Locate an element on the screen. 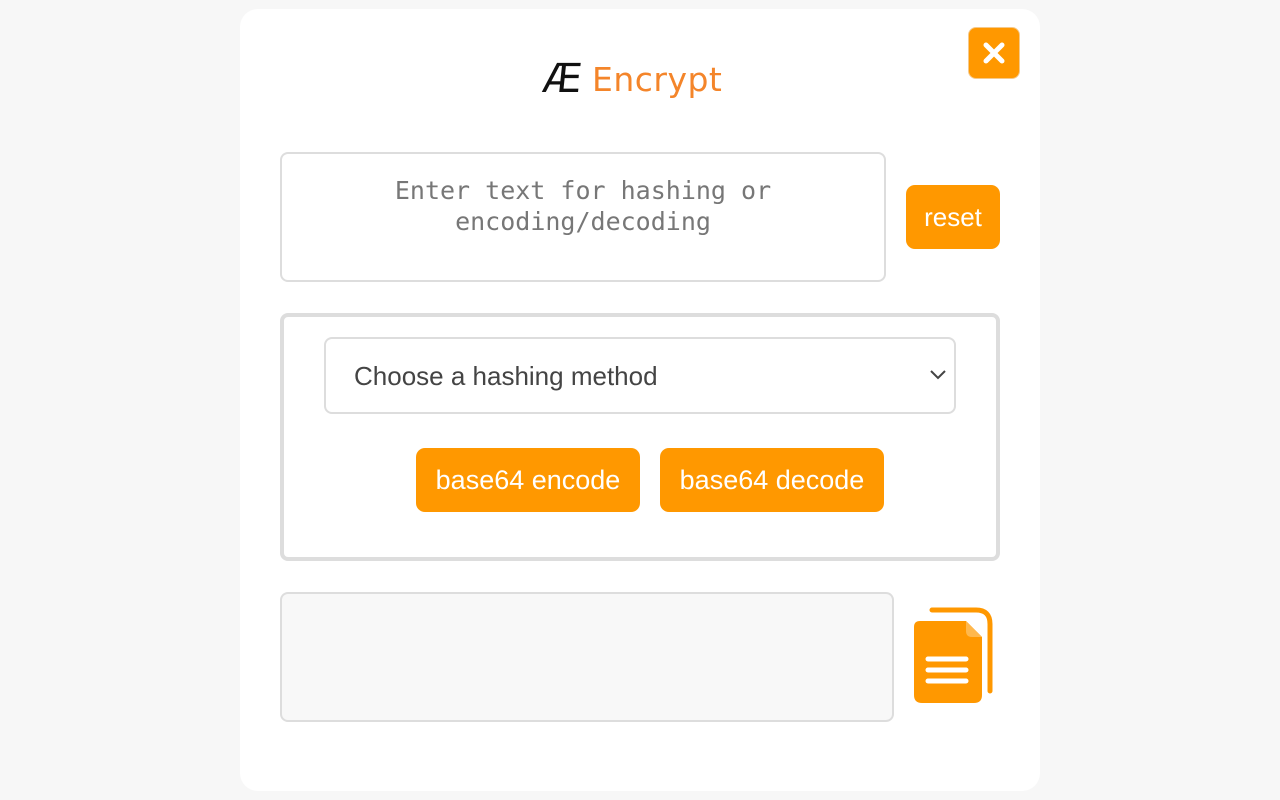  hashing-method-select: Choose a hashing method is located at coordinates (640, 375).